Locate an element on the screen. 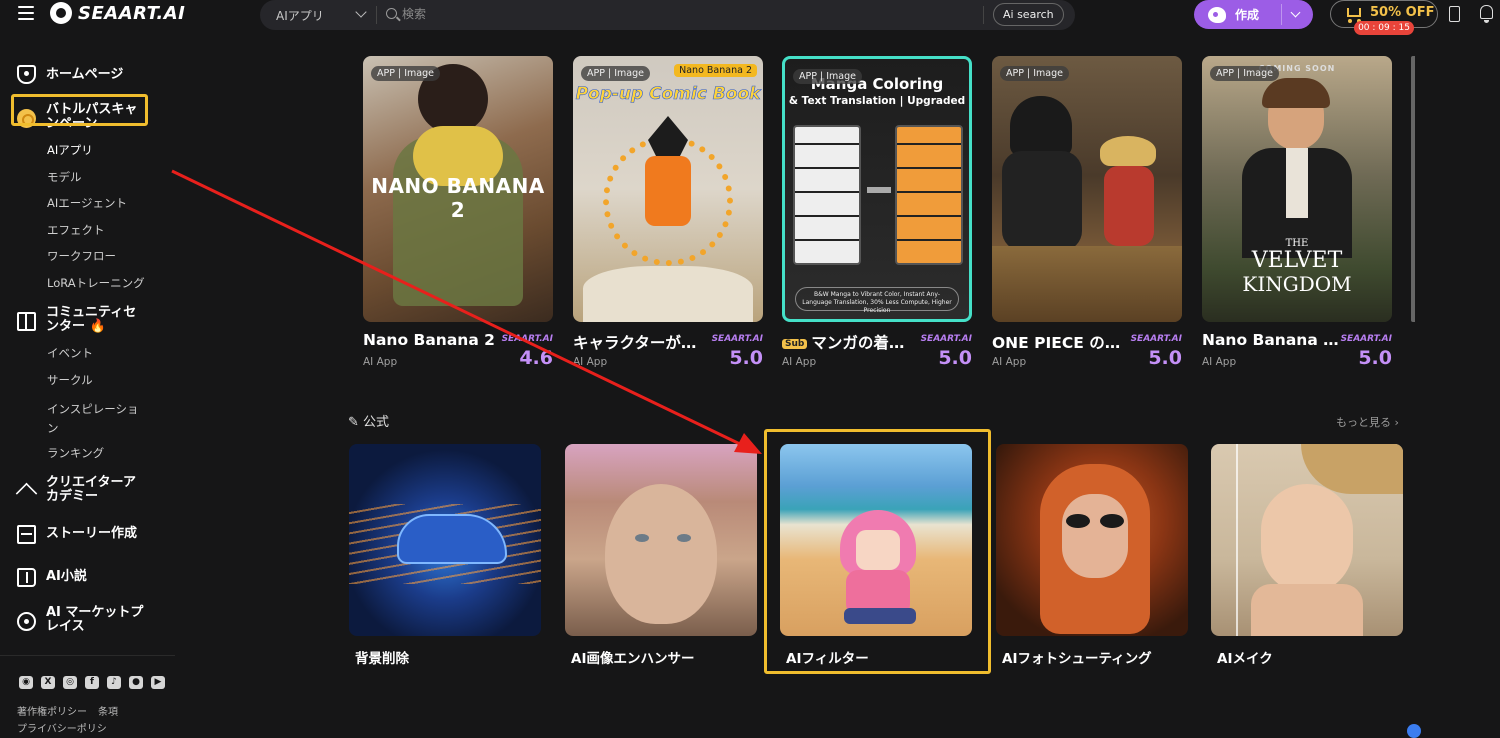 The height and width of the screenshot is (738, 1500). help-bubble-icon is located at coordinates (1414, 731).